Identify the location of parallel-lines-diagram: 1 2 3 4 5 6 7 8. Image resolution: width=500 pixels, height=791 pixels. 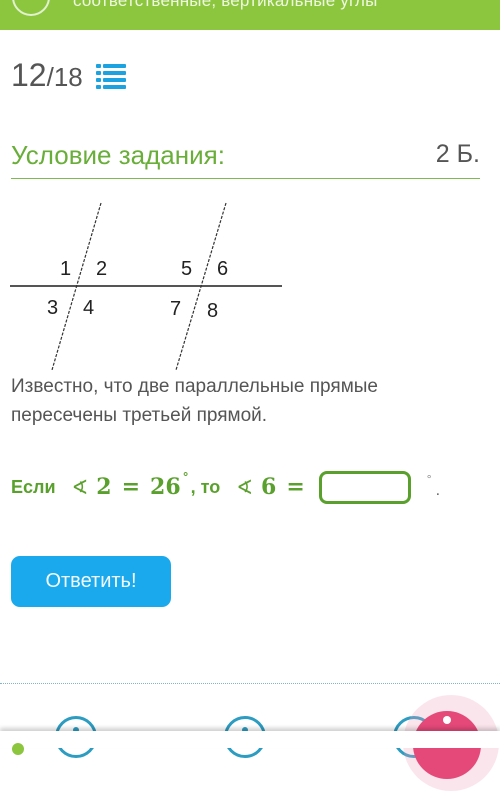
(146, 286).